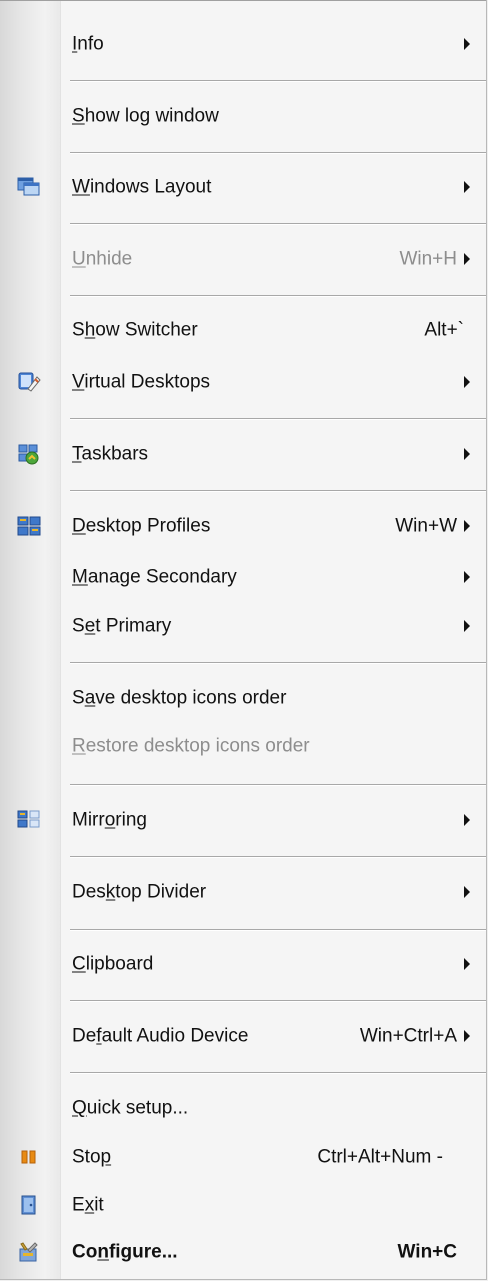 The width and height of the screenshot is (488, 1281). What do you see at coordinates (29, 1252) in the screenshot?
I see `configure-tools-icon` at bounding box center [29, 1252].